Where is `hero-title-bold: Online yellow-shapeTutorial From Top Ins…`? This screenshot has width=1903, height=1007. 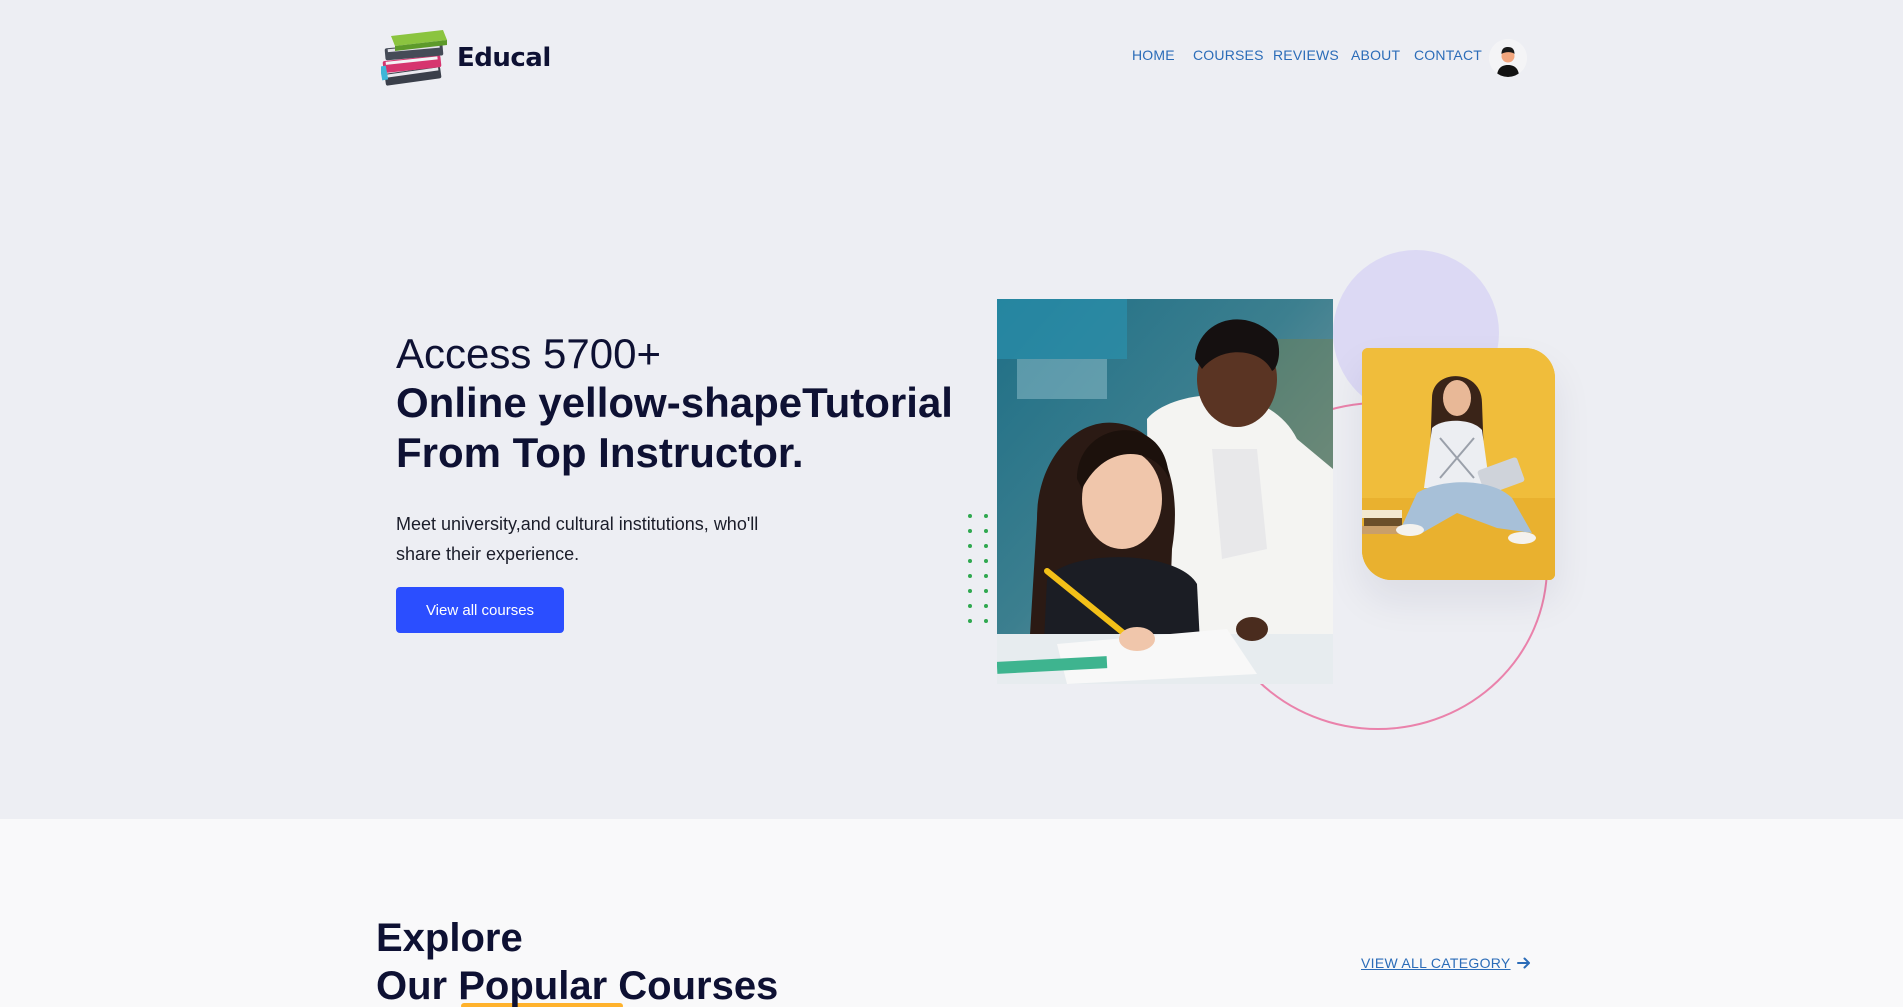 hero-title-bold: Online yellow-shapeTutorial From Top Ins… is located at coordinates (676, 428).